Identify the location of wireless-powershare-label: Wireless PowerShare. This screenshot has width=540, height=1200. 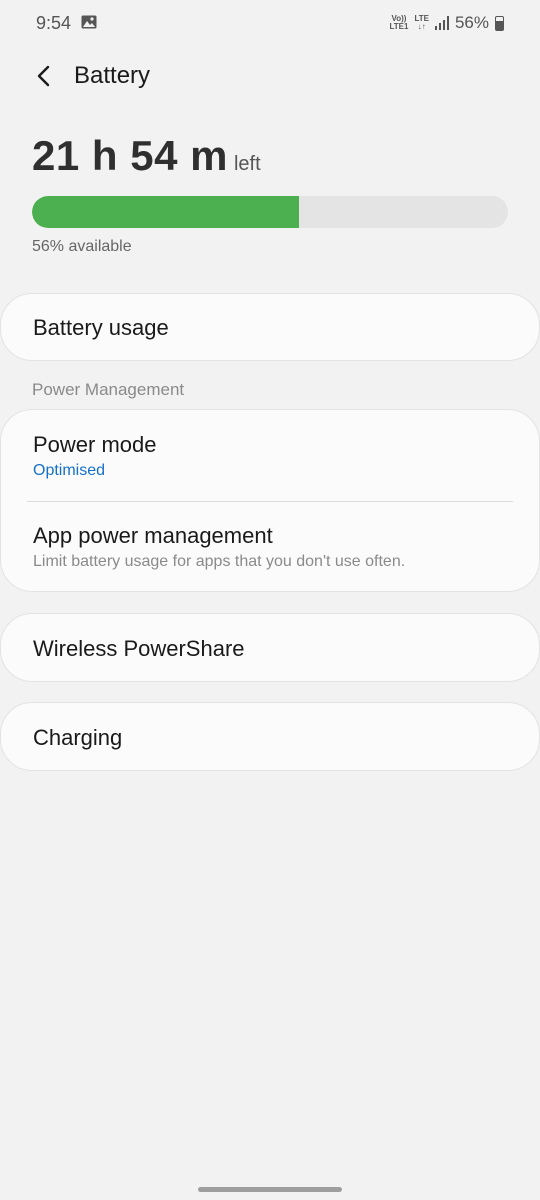
(139, 648).